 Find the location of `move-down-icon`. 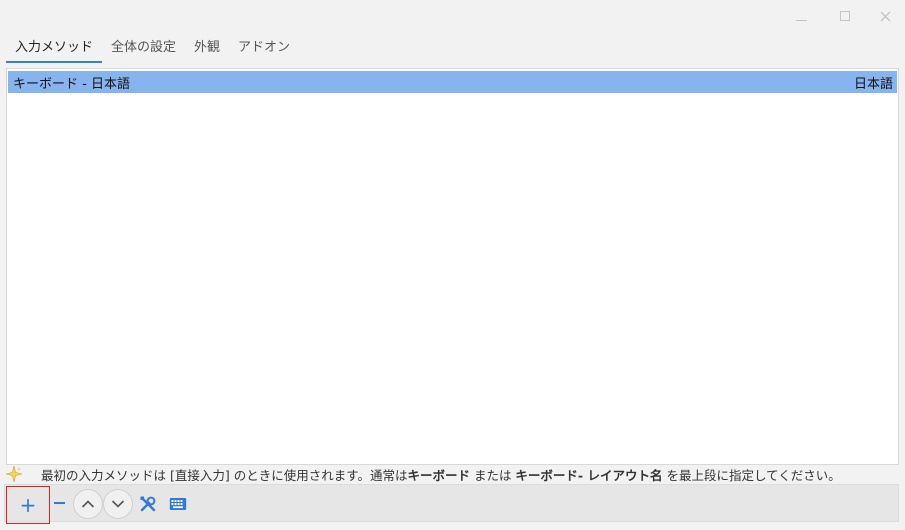

move-down-icon is located at coordinates (118, 504).